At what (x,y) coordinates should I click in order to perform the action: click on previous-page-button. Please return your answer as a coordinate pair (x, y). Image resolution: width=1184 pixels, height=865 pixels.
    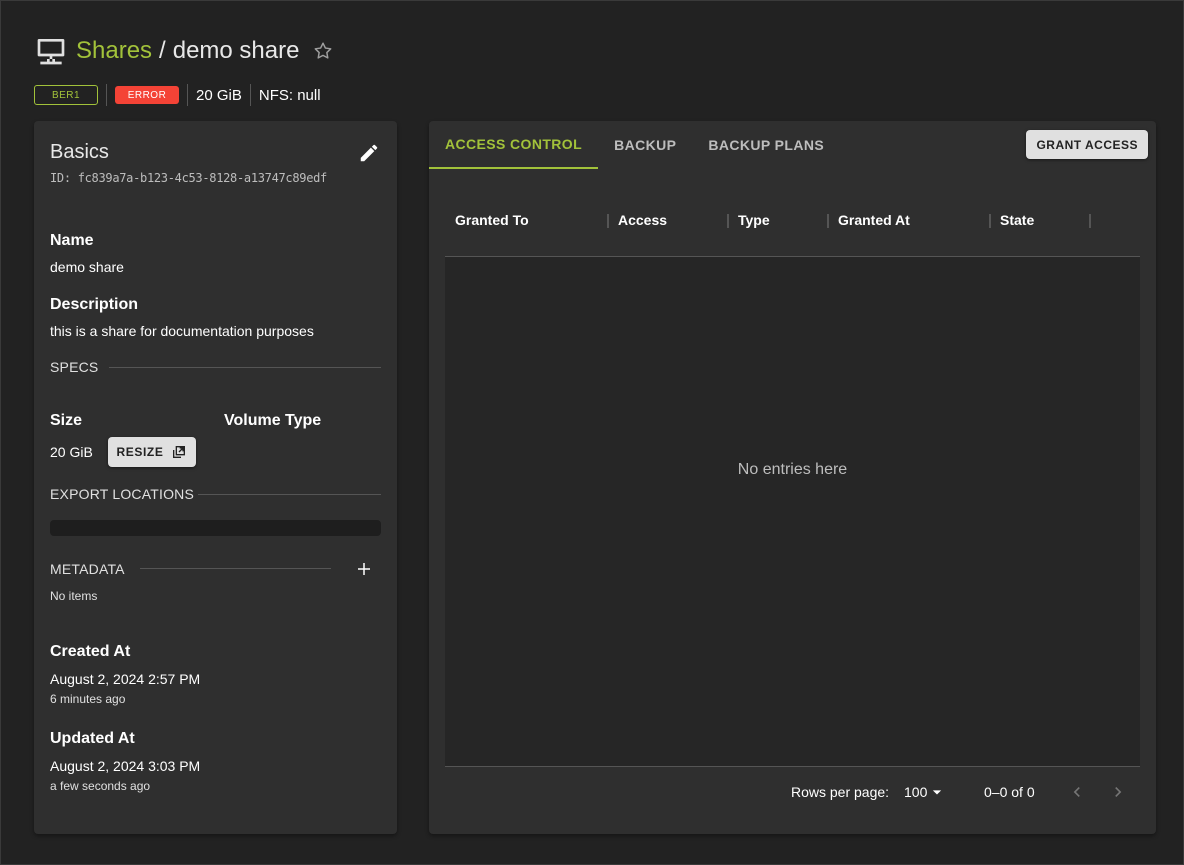
    Looking at the image, I should click on (1077, 792).